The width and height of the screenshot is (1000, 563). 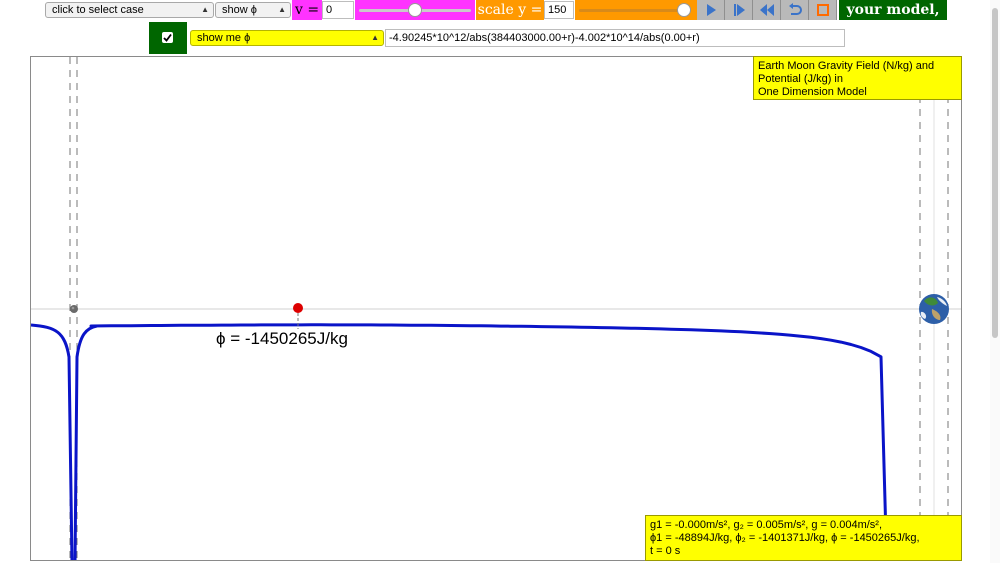 I want to click on reset-button, so click(x=795, y=10).